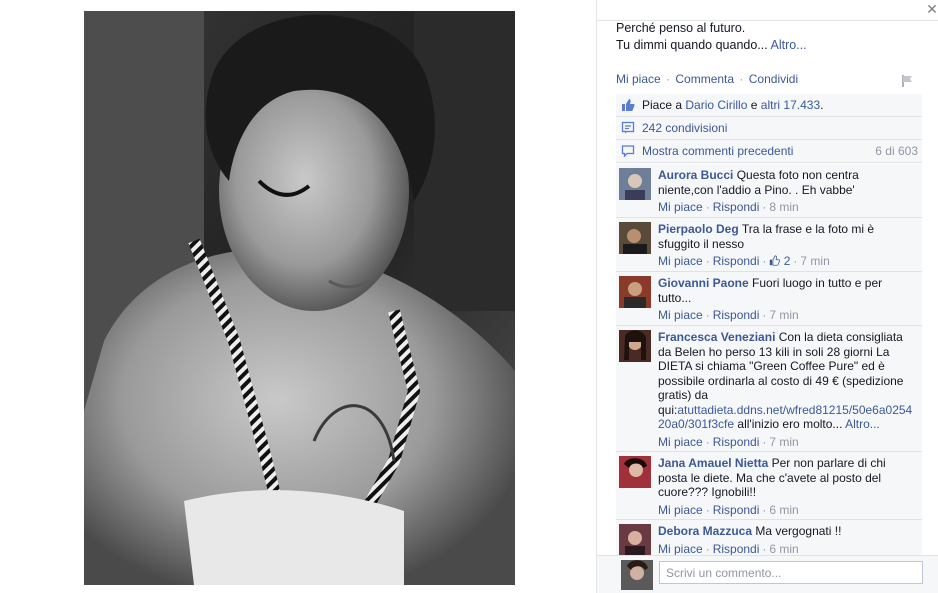 The image size is (938, 593). What do you see at coordinates (907, 81) in the screenshot?
I see `flag-icon` at bounding box center [907, 81].